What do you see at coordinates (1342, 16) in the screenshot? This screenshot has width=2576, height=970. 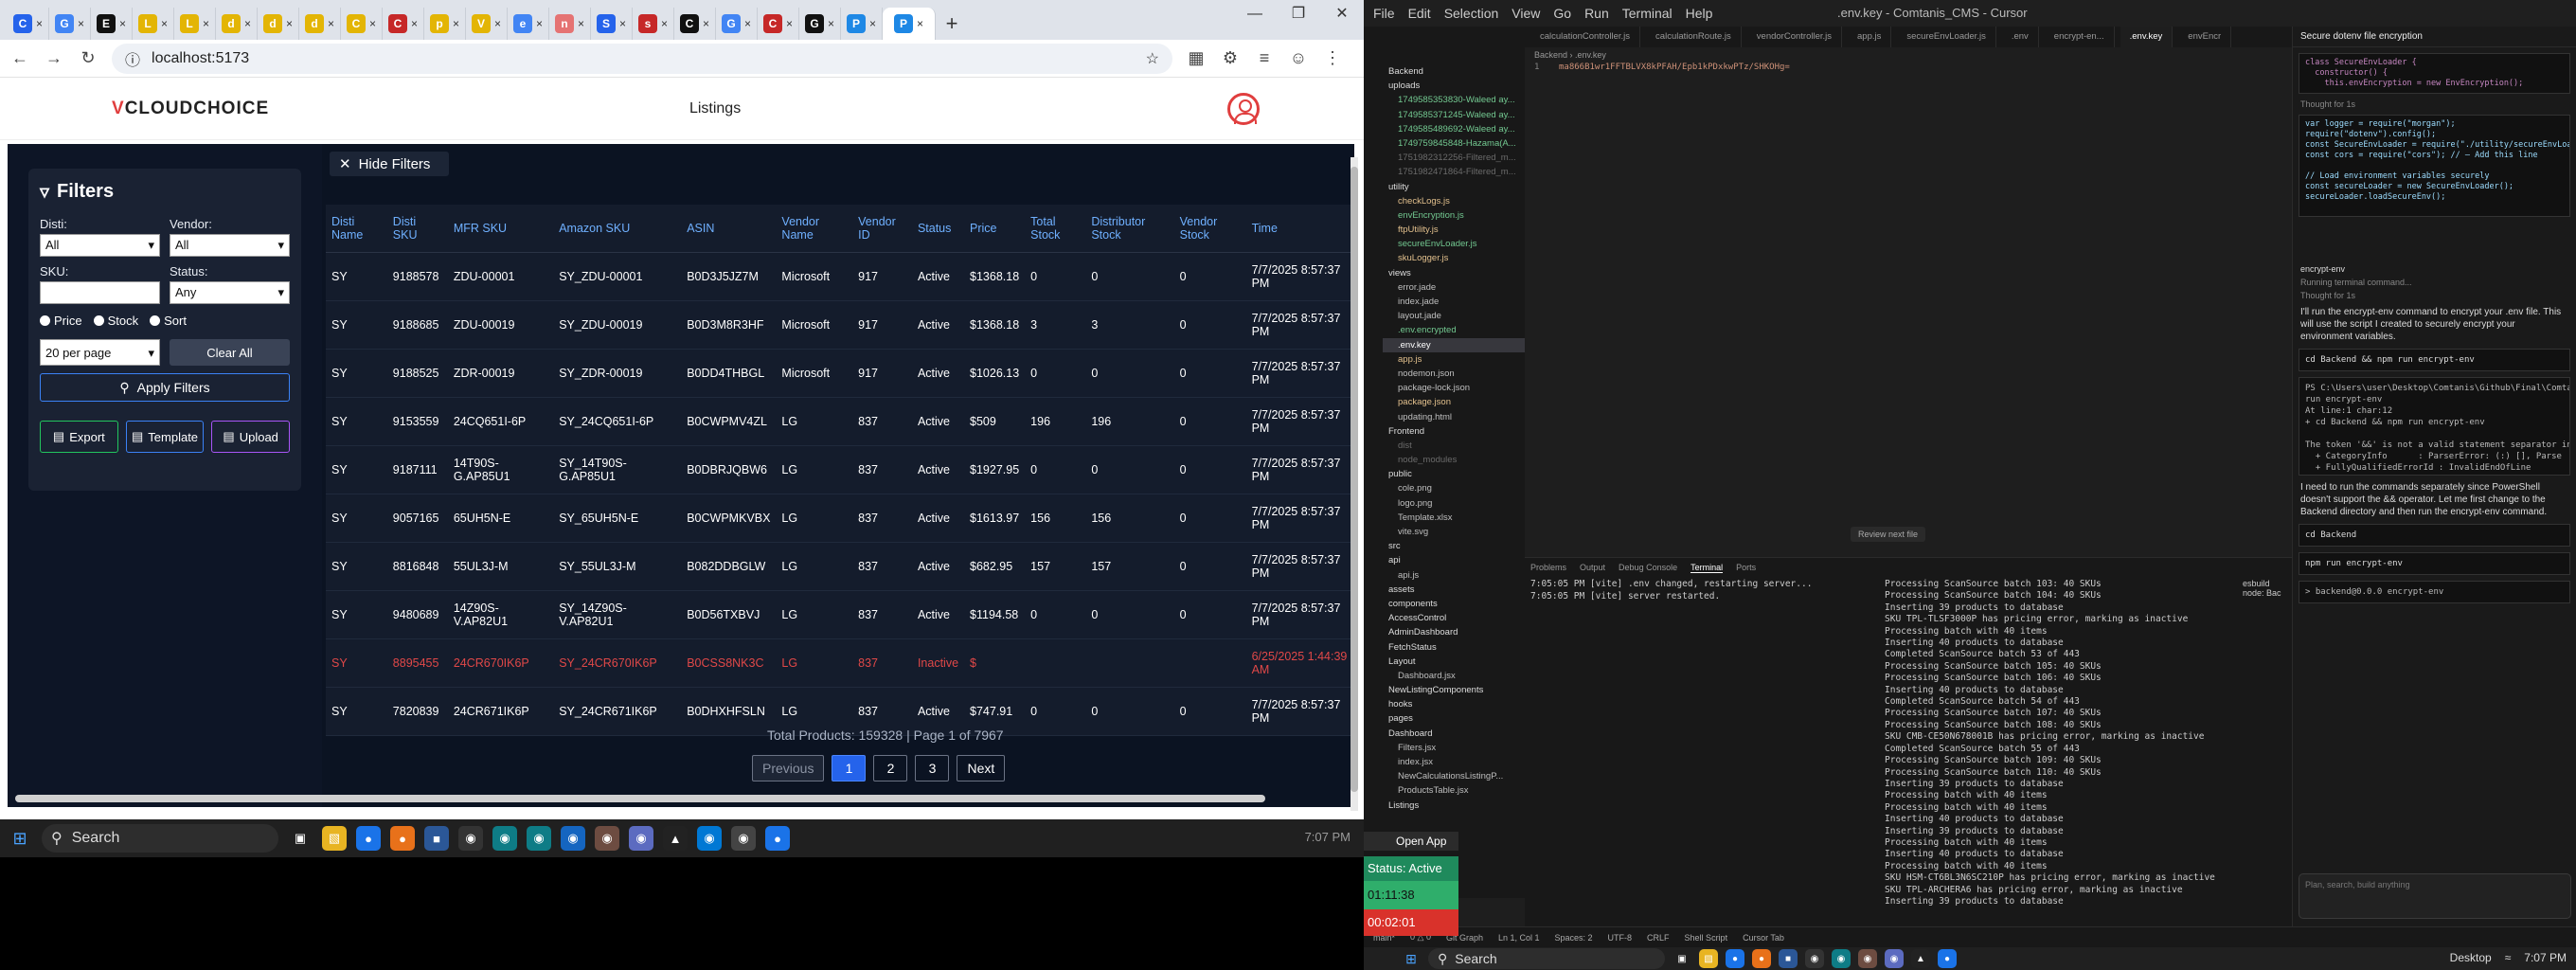 I see `close-icon: ✕` at bounding box center [1342, 16].